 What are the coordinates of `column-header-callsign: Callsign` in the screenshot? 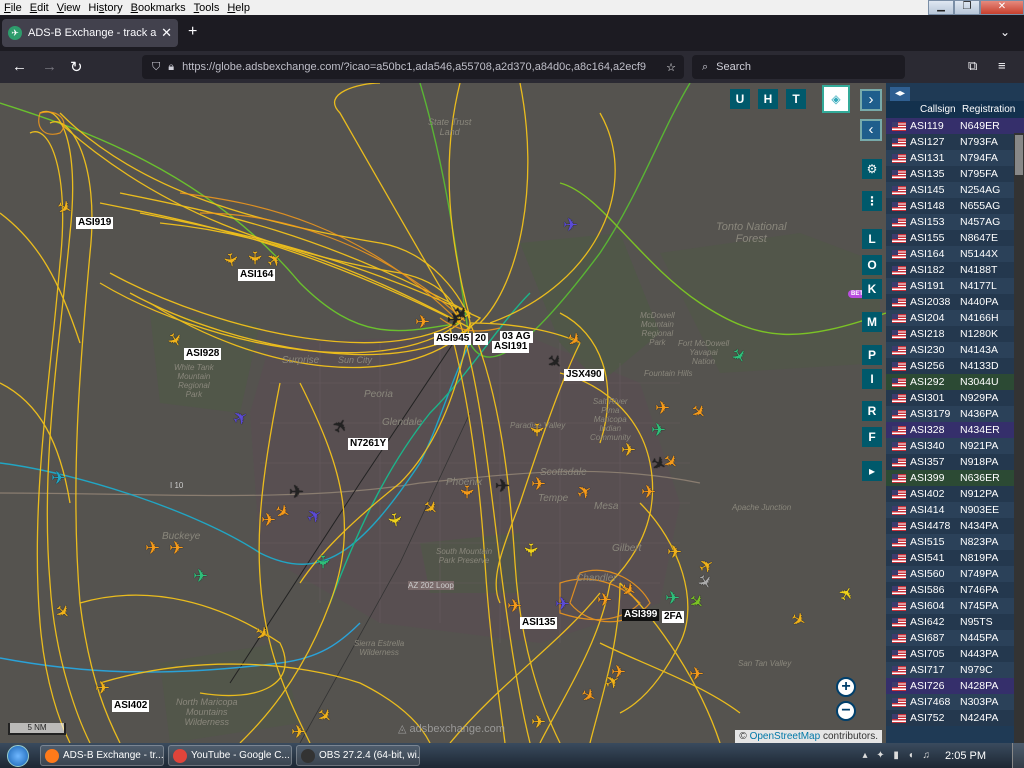 It's located at (922, 109).